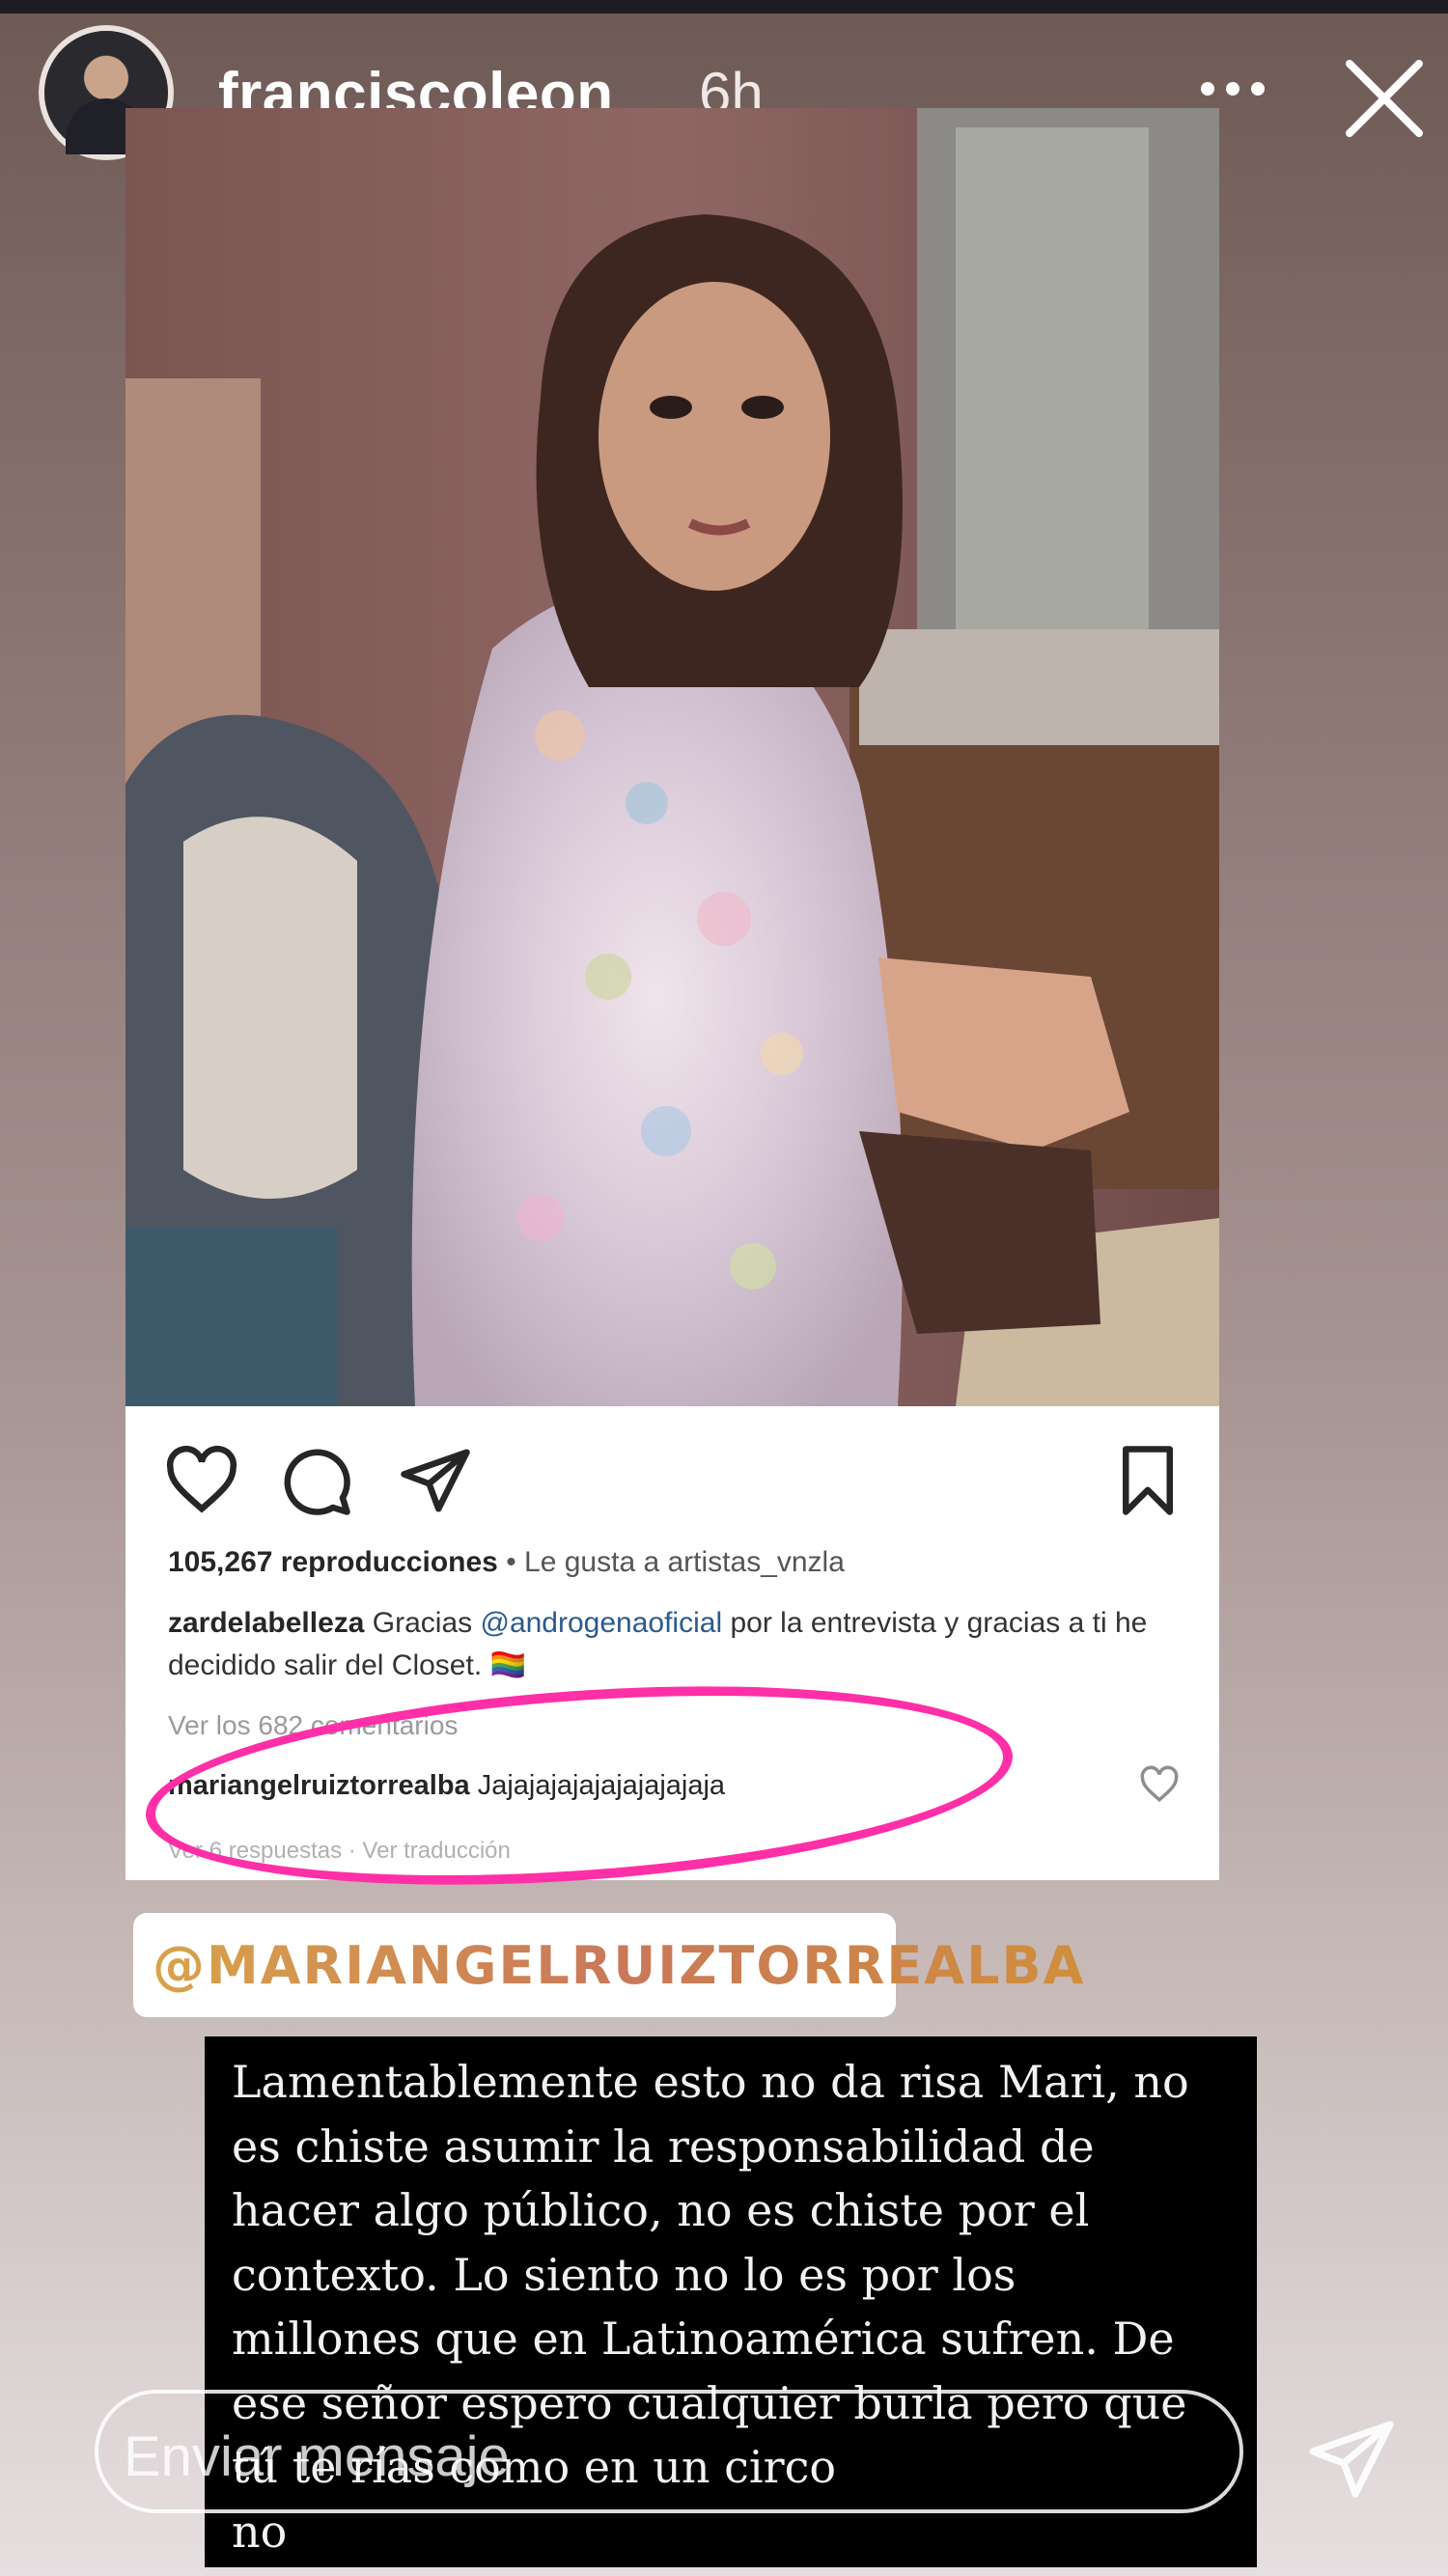  What do you see at coordinates (315, 1480) in the screenshot?
I see `comment-bubble-icon` at bounding box center [315, 1480].